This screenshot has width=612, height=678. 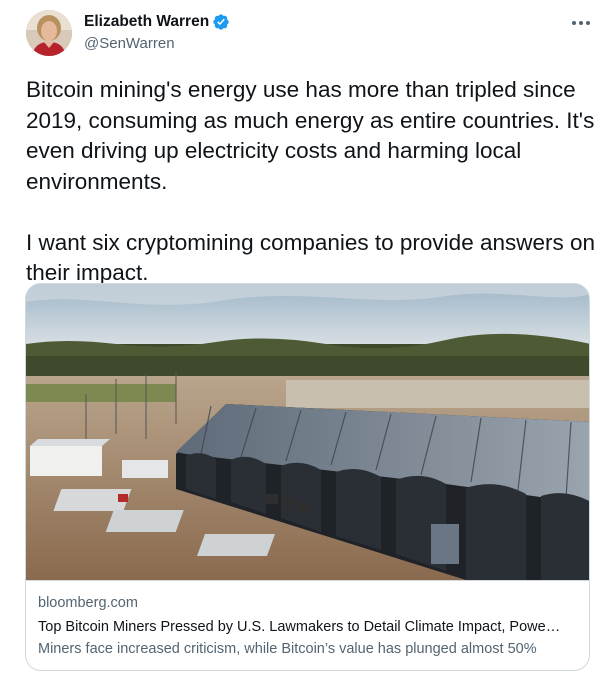 I want to click on more-options-button, so click(x=581, y=23).